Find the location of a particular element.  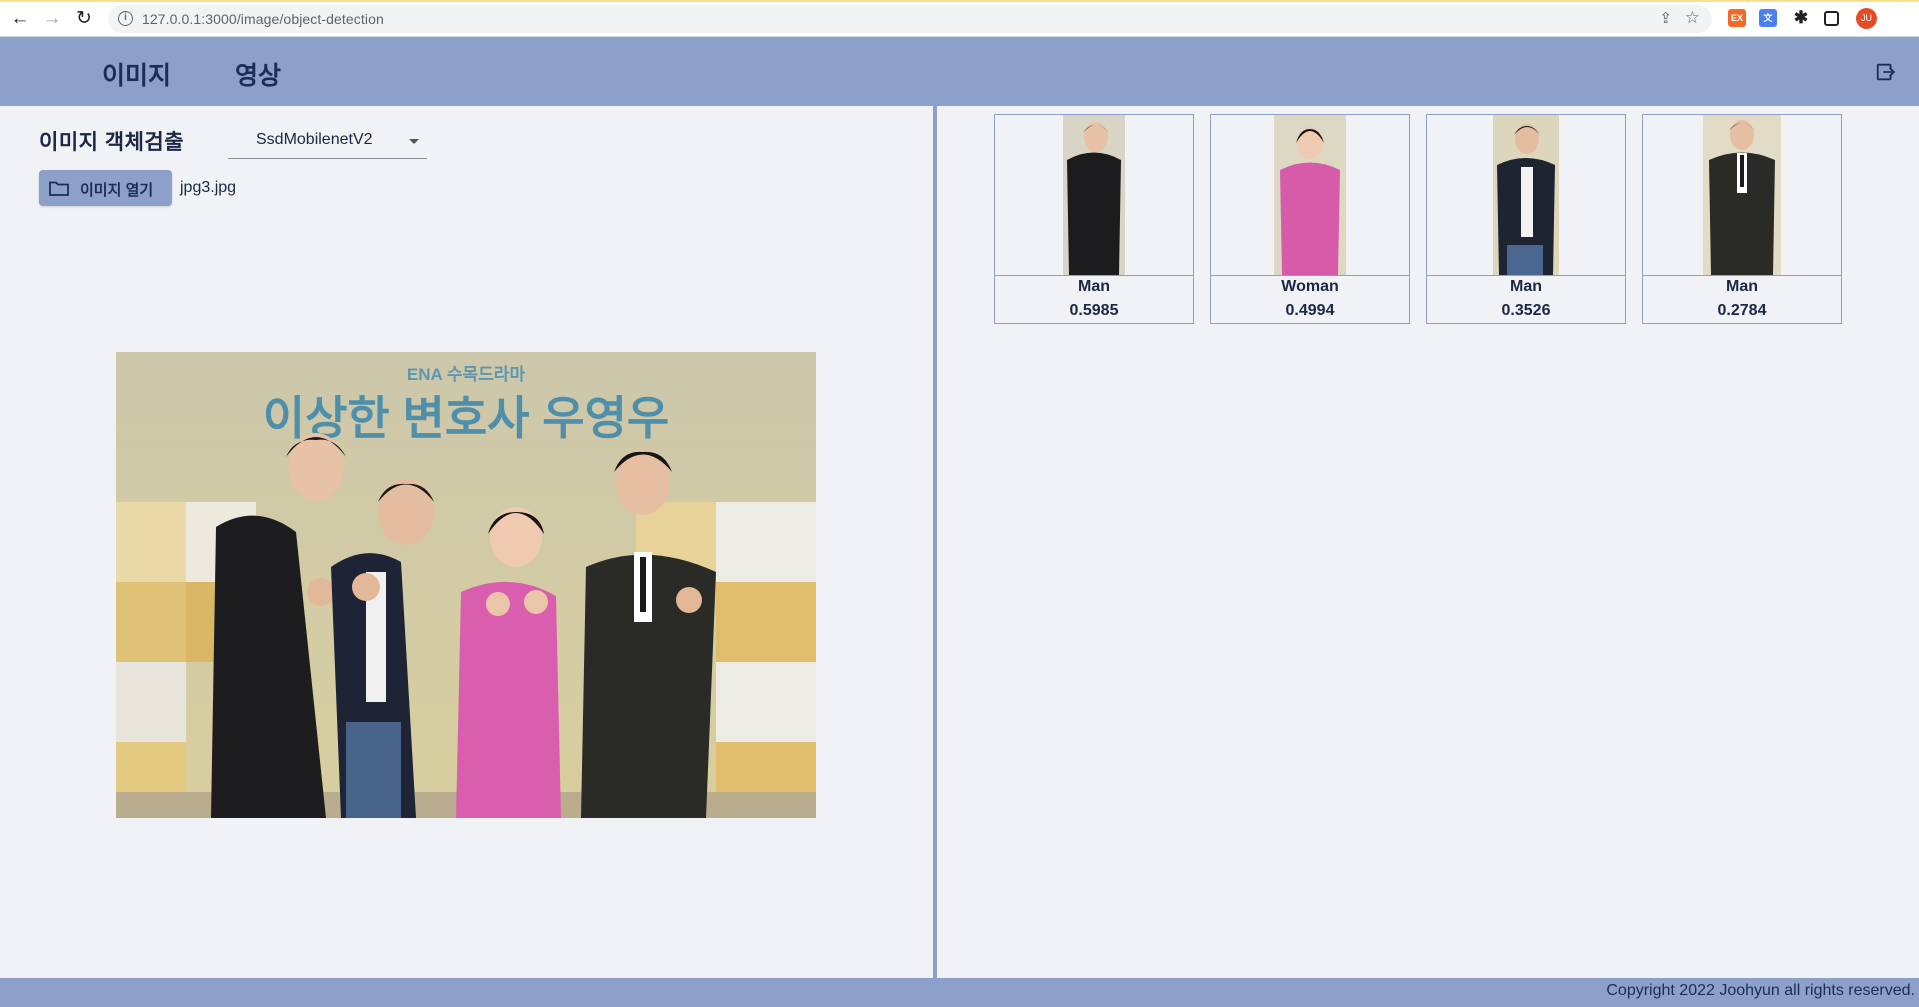

open-image-button-label: 이미지 열기 is located at coordinates (117, 190).